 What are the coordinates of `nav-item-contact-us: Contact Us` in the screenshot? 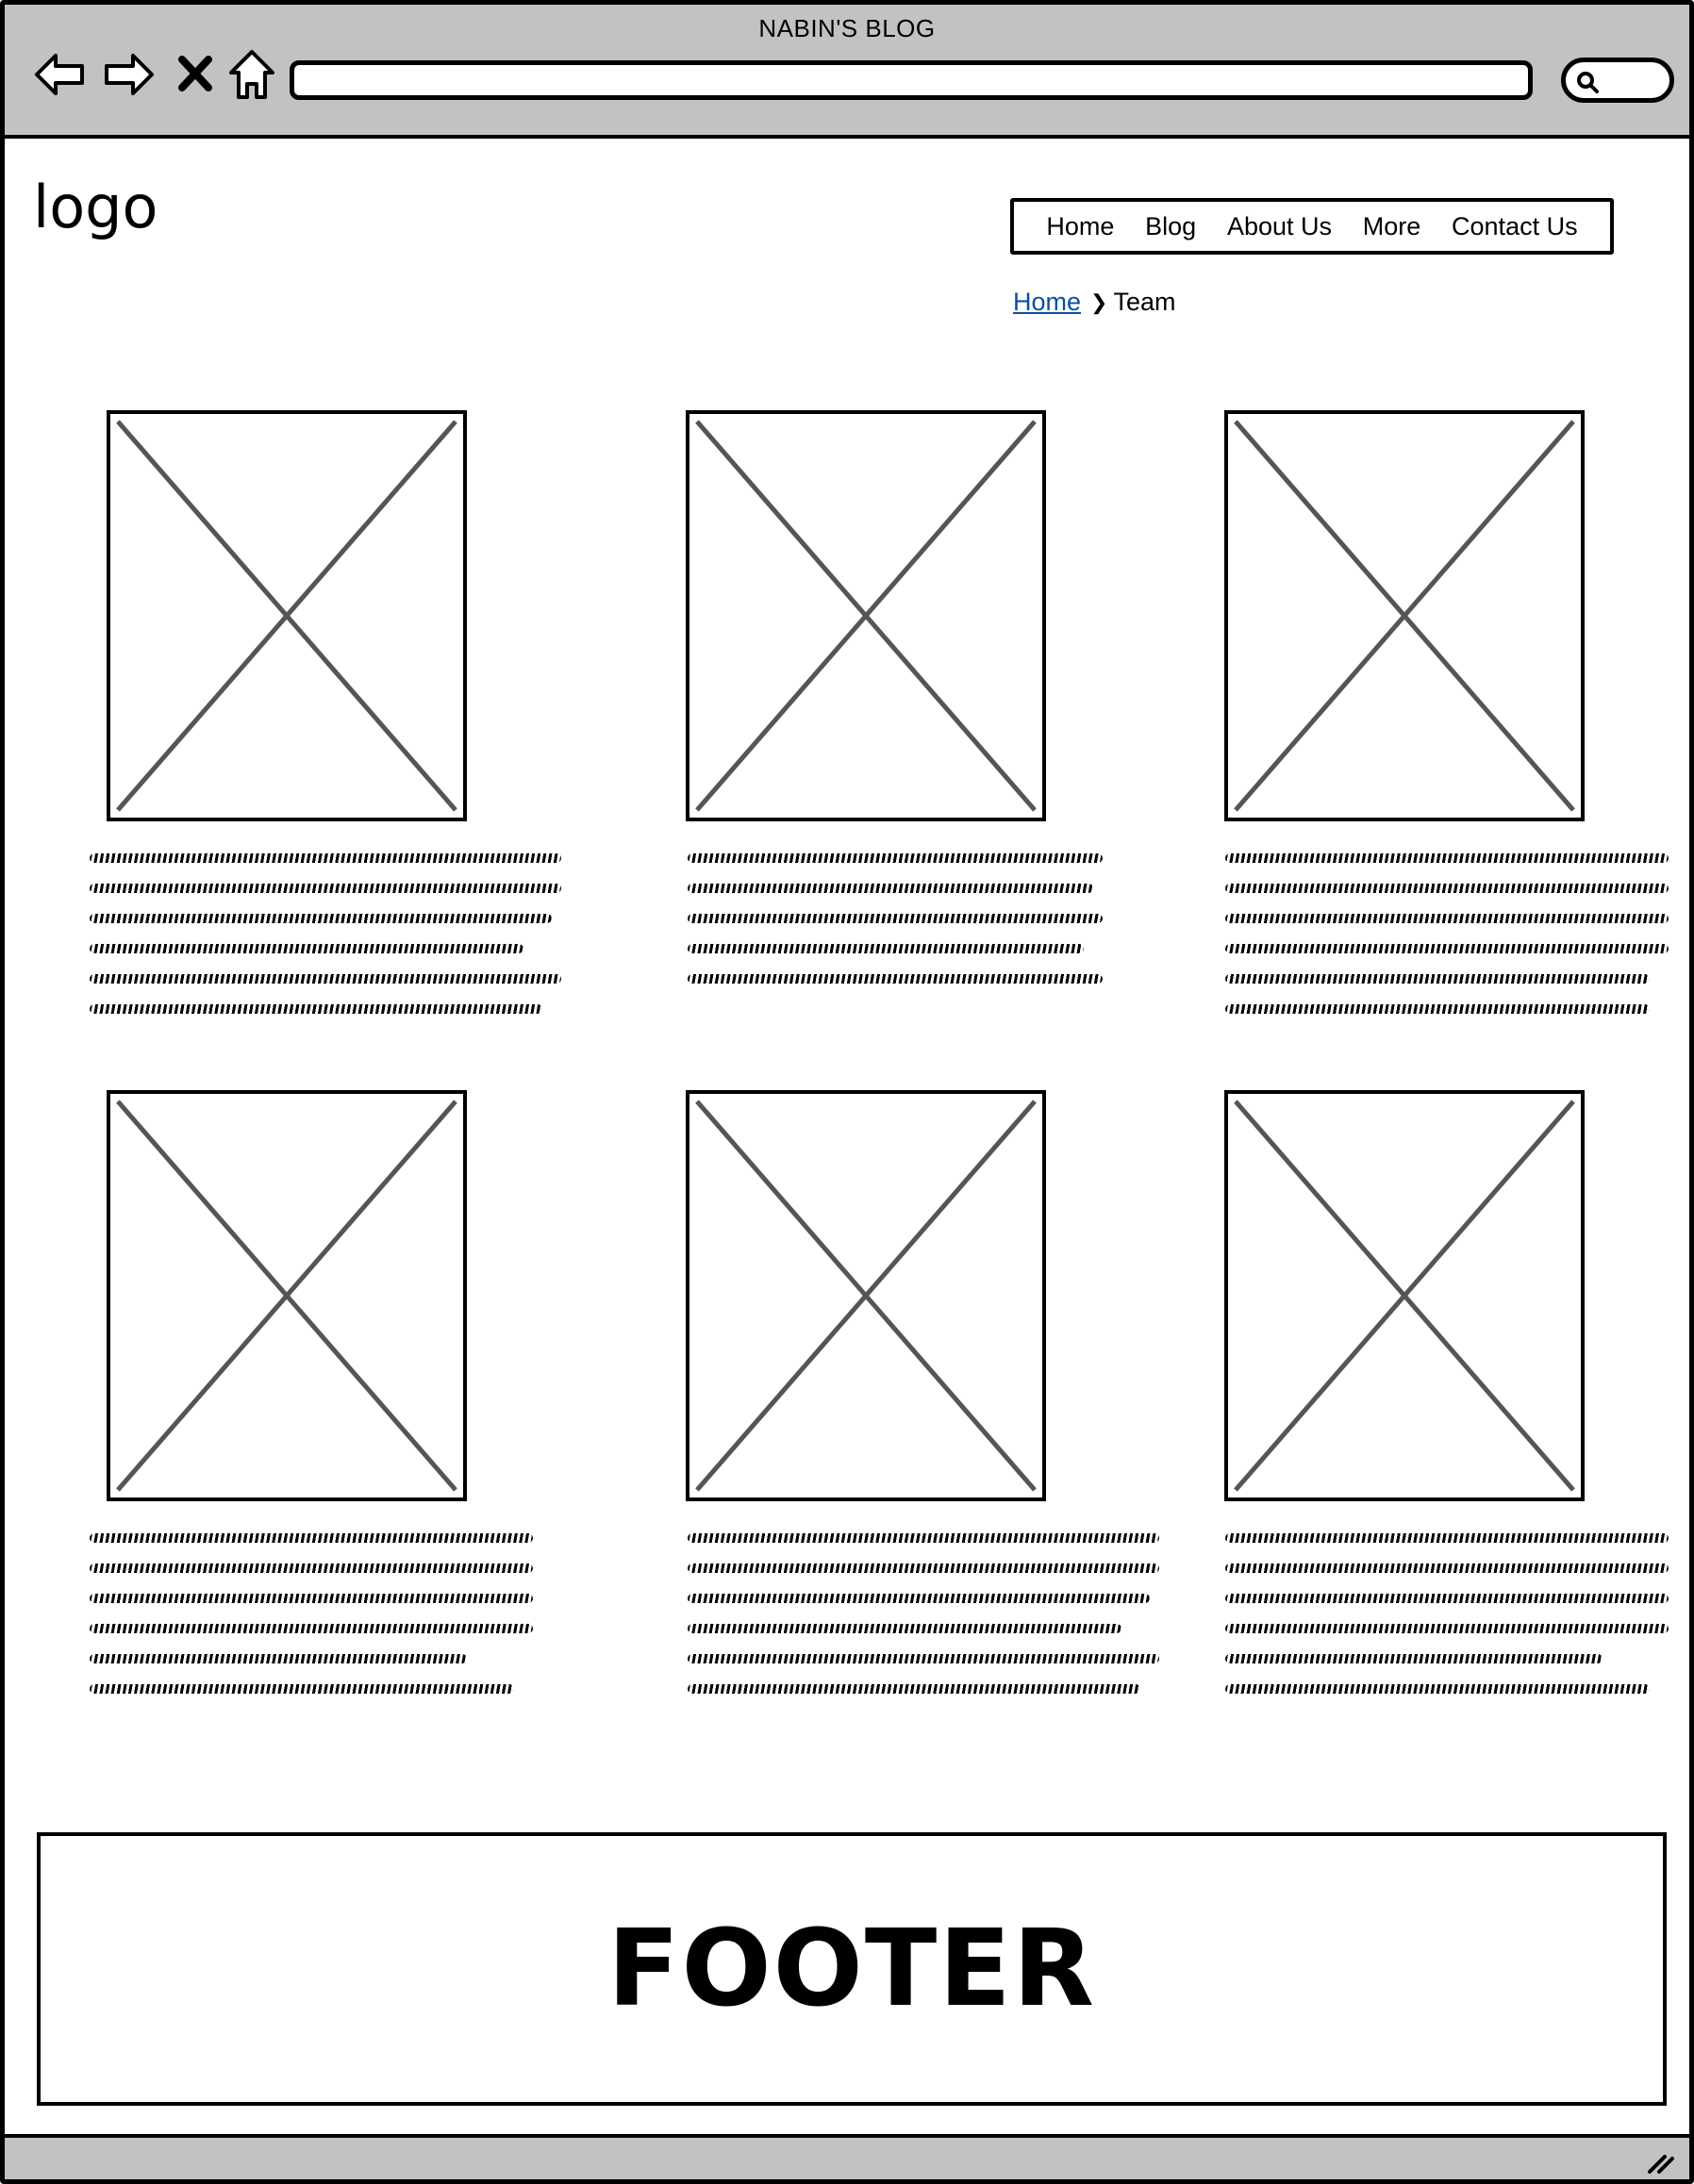 It's located at (1515, 226).